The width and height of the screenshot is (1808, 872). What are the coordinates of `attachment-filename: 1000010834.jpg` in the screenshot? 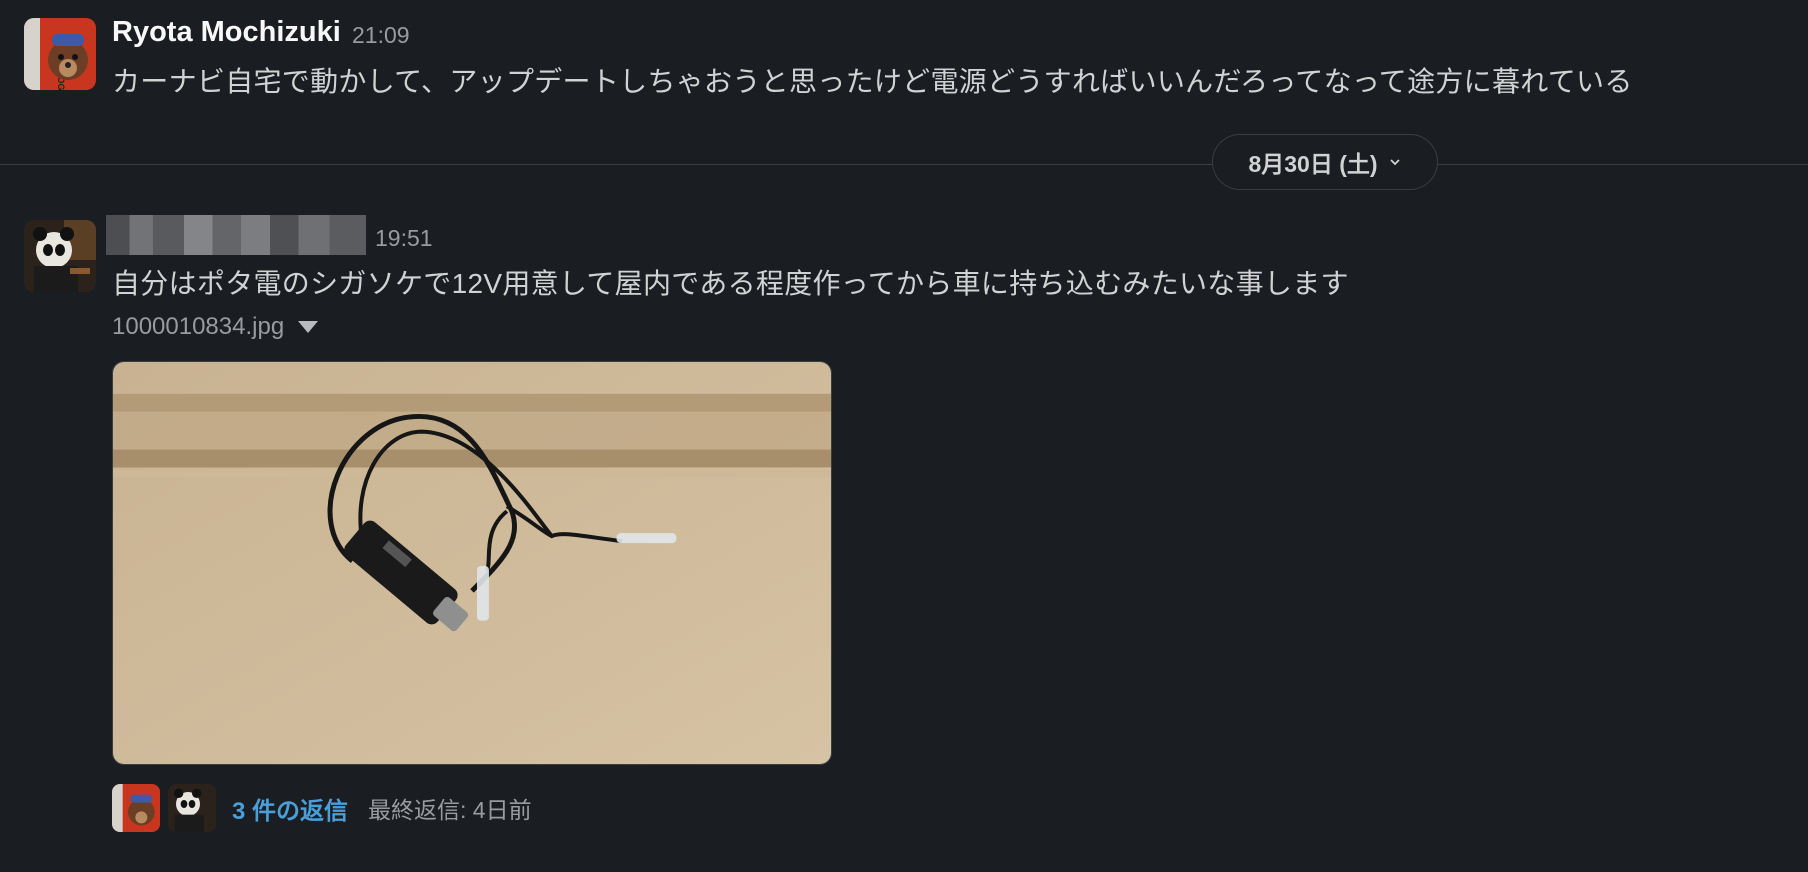 It's located at (198, 327).